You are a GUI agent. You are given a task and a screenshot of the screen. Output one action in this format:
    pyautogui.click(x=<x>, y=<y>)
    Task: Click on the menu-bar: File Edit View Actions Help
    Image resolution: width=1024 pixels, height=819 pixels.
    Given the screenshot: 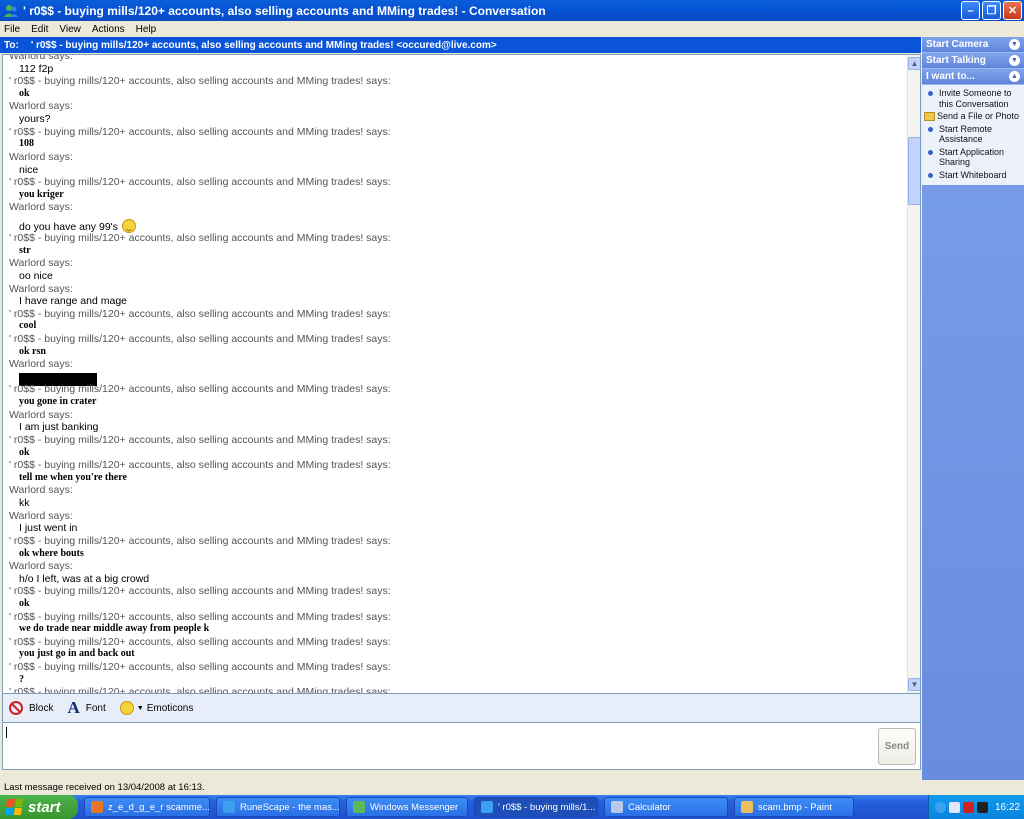 What is the action you would take?
    pyautogui.click(x=512, y=29)
    